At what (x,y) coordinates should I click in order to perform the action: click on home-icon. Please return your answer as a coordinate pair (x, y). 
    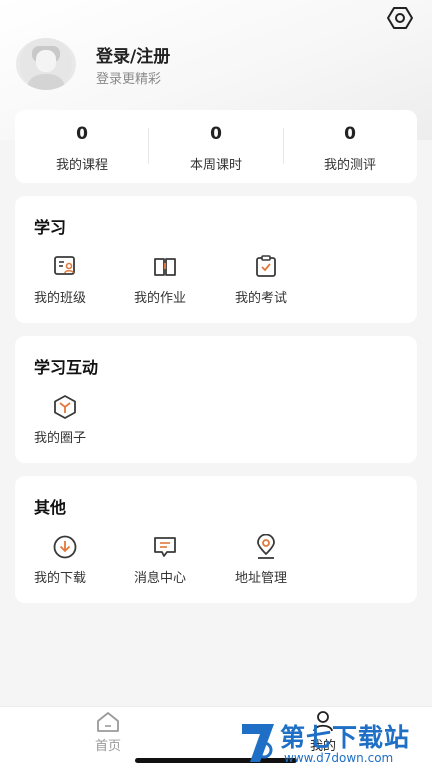
    Looking at the image, I should click on (108, 722).